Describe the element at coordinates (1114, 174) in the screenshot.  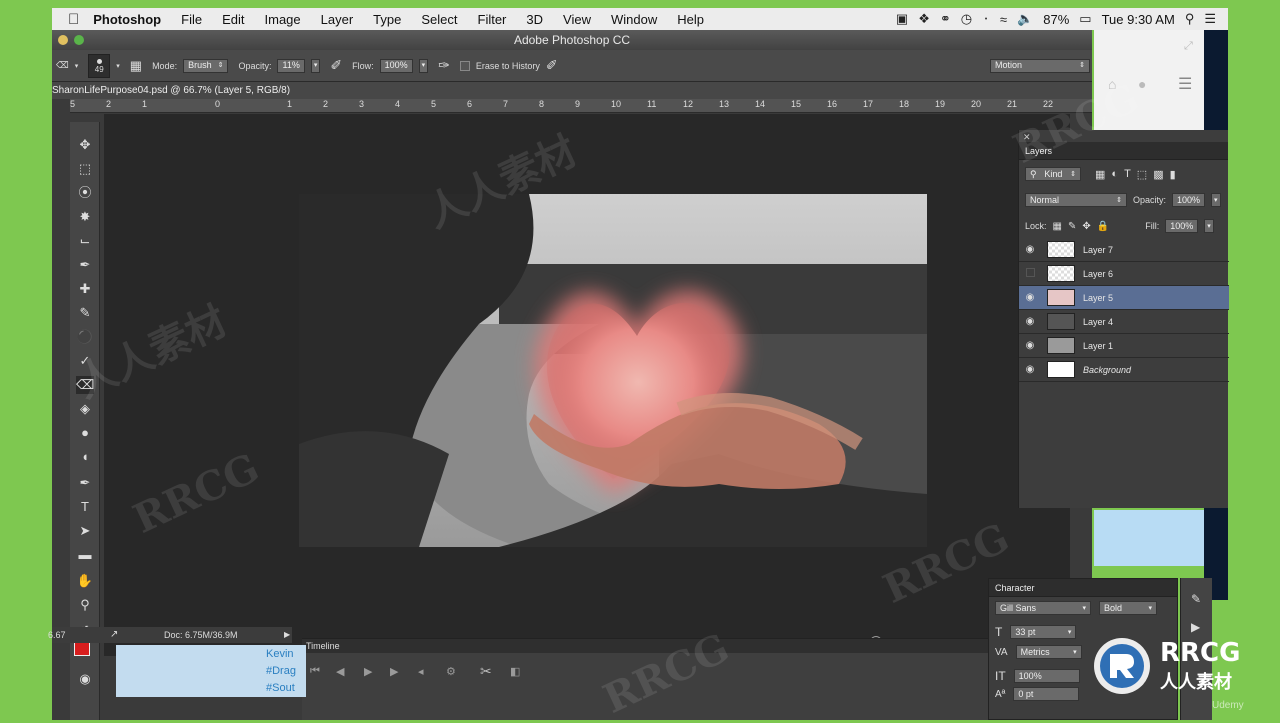
I see `filter-adjustment-icon: ◐` at that location.